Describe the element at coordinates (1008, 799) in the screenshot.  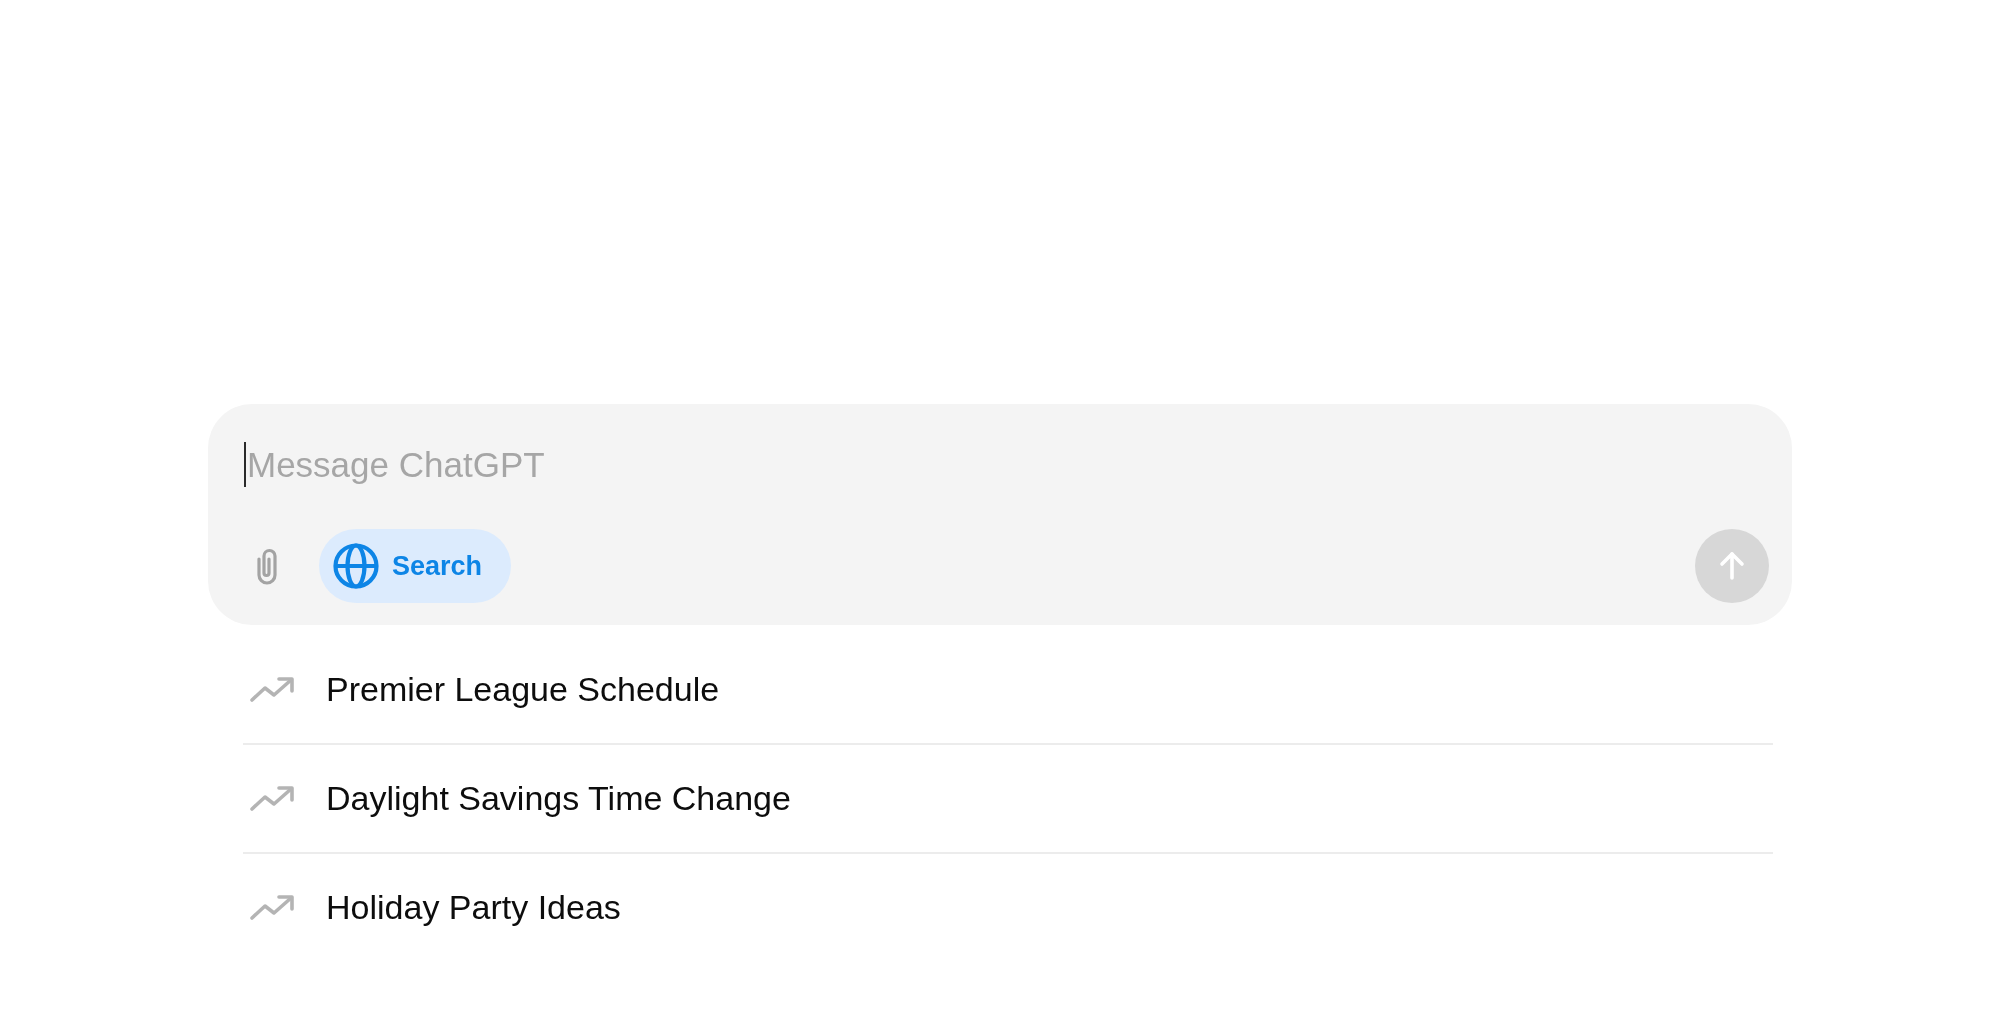
I see `suggestion-item: Daylight Savings Time Change` at that location.